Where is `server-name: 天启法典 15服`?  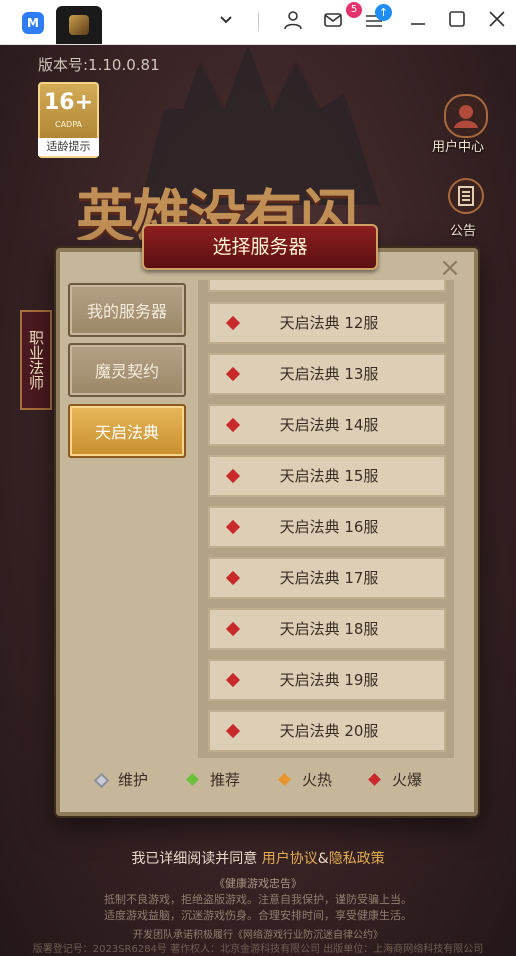
server-name: 天启法典 15服 is located at coordinates (329, 476).